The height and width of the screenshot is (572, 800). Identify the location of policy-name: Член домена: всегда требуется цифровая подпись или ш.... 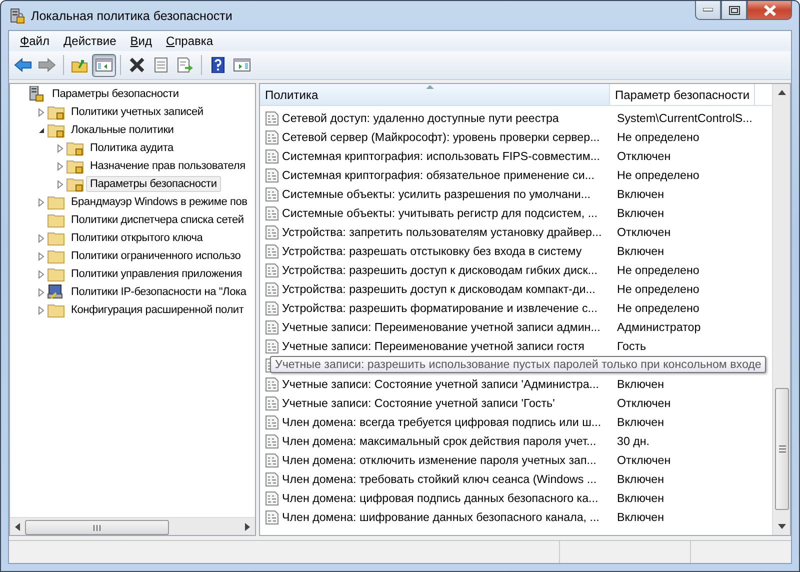
(448, 422).